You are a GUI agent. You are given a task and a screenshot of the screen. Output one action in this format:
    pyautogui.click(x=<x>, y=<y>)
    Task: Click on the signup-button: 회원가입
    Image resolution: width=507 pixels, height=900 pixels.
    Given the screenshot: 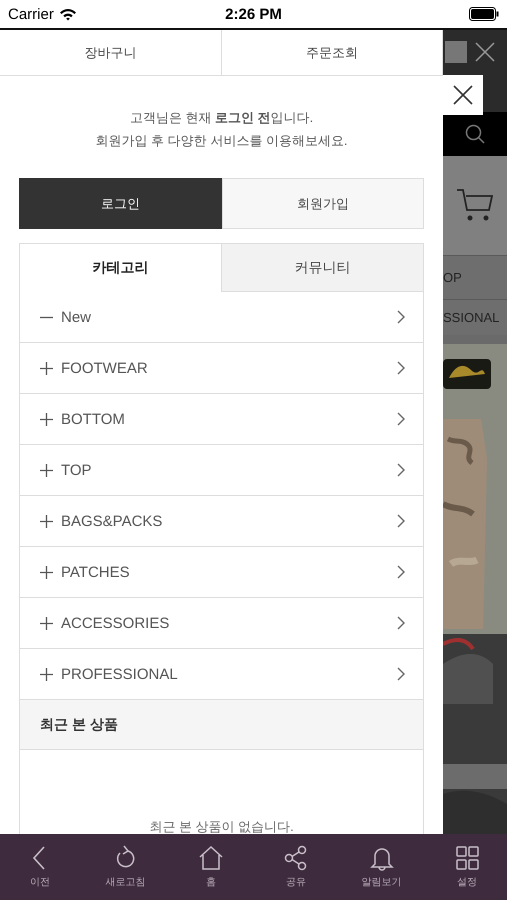 What is the action you would take?
    pyautogui.click(x=323, y=203)
    